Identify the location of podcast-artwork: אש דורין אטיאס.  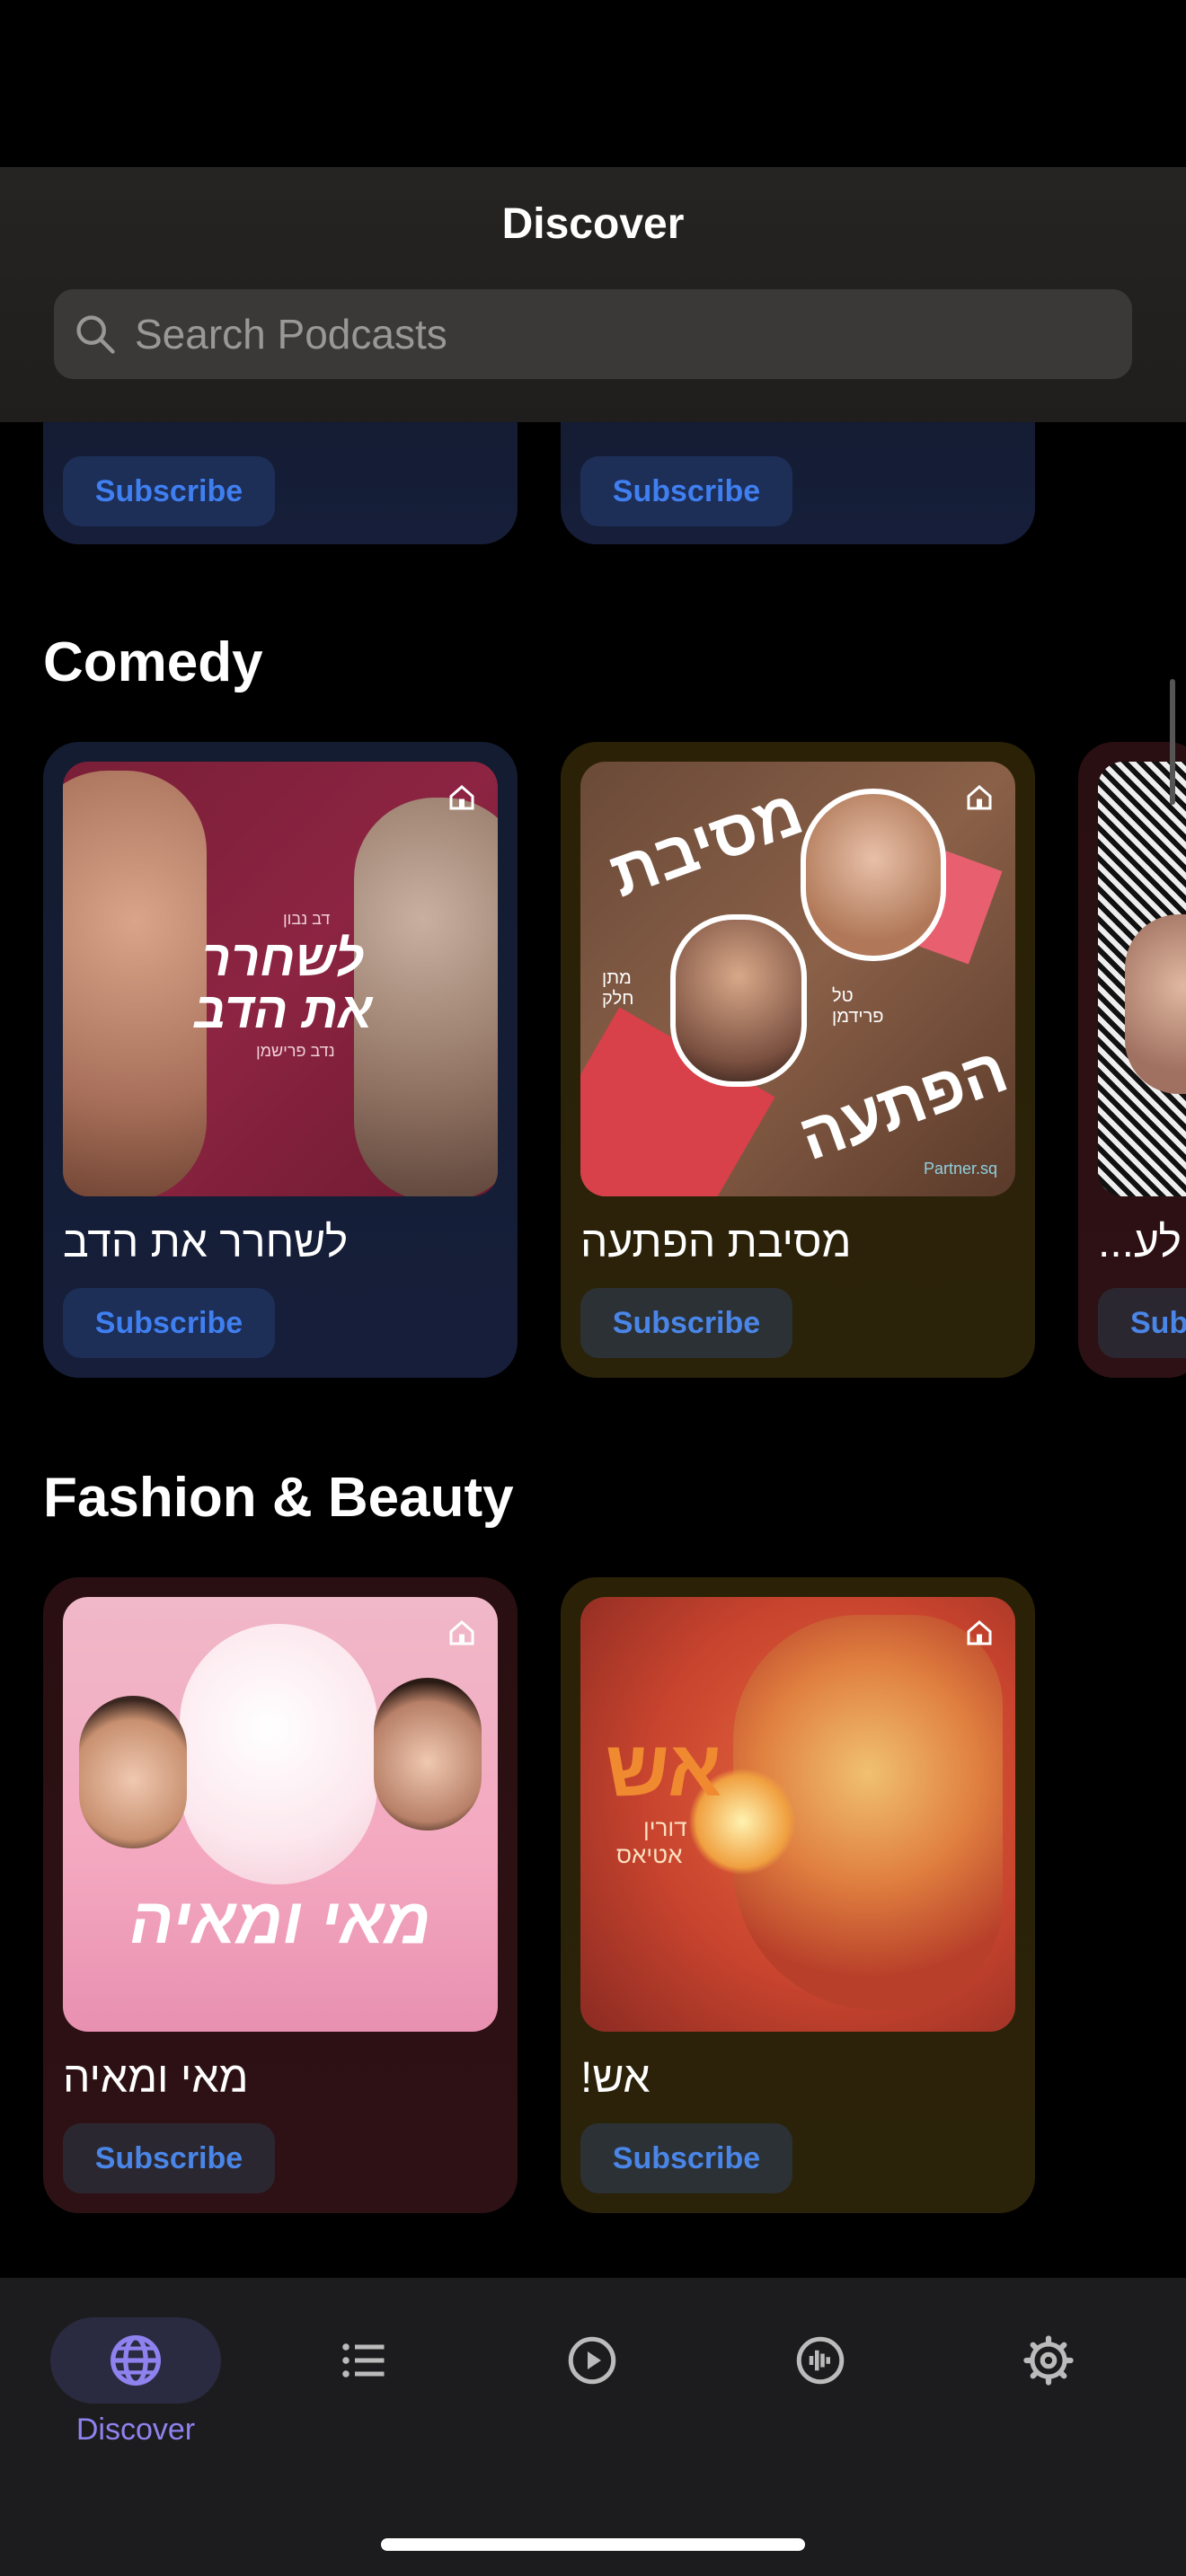
(797, 1814).